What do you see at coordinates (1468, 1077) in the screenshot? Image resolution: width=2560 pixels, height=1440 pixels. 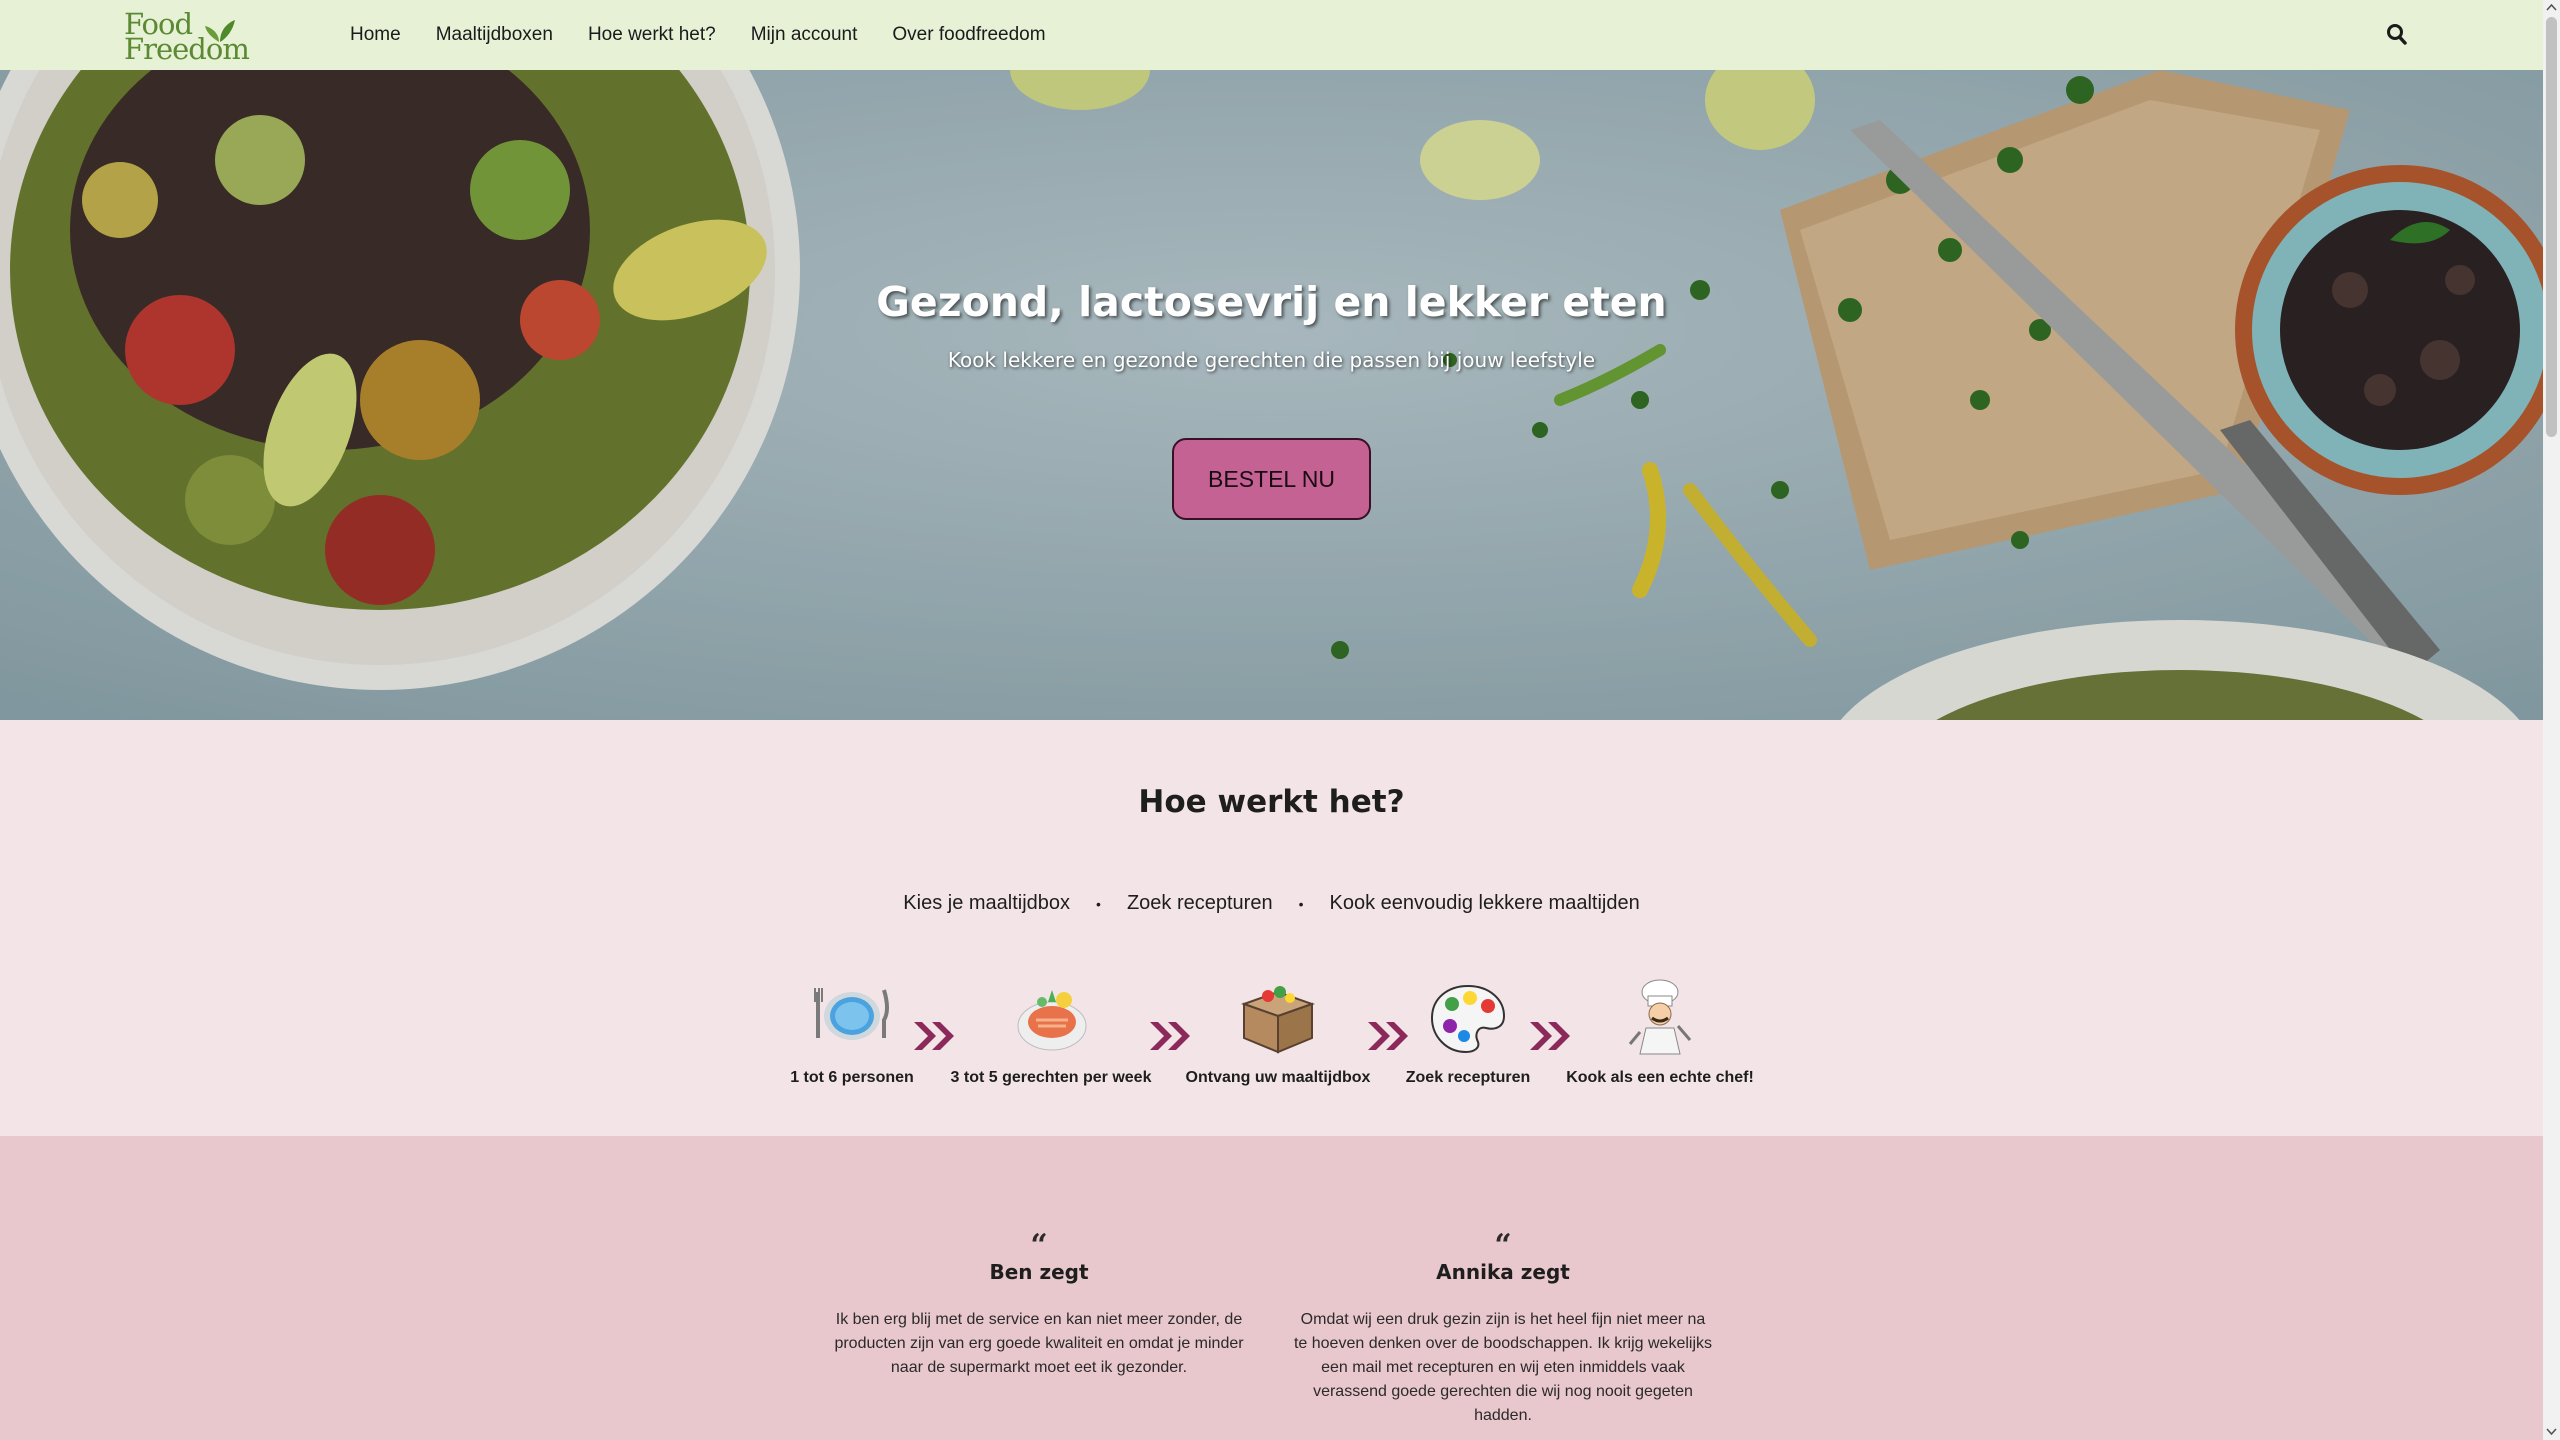 I see `step-label: Zoek recepturen` at bounding box center [1468, 1077].